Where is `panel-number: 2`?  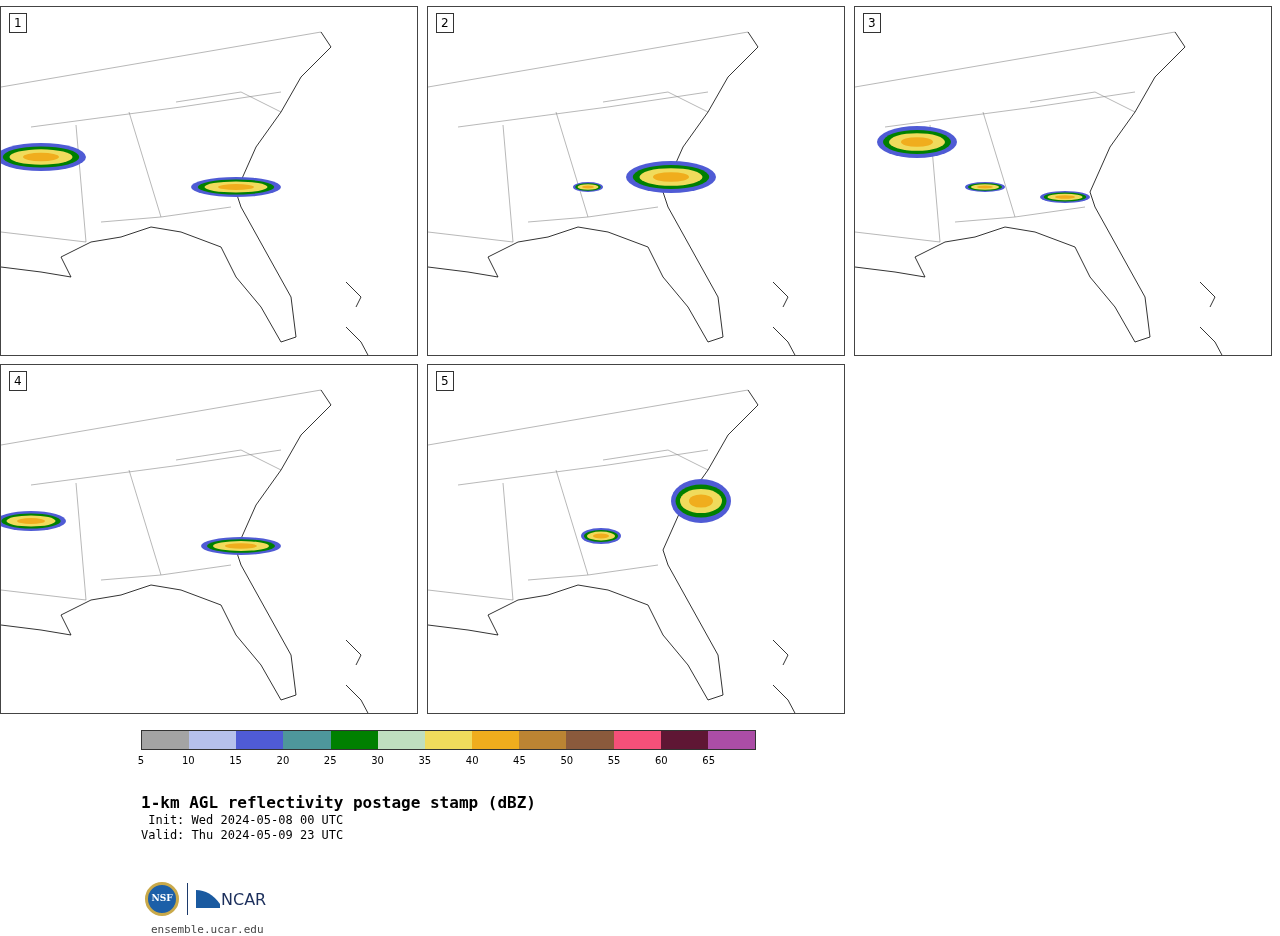
panel-number: 2 is located at coordinates (445, 23).